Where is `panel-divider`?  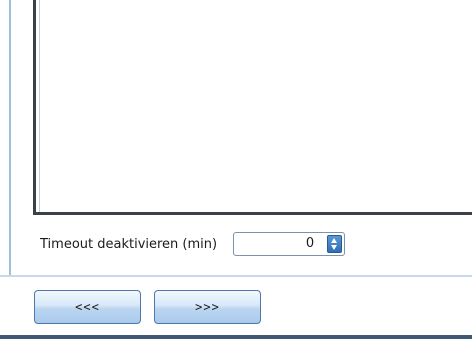
panel-divider is located at coordinates (236, 276).